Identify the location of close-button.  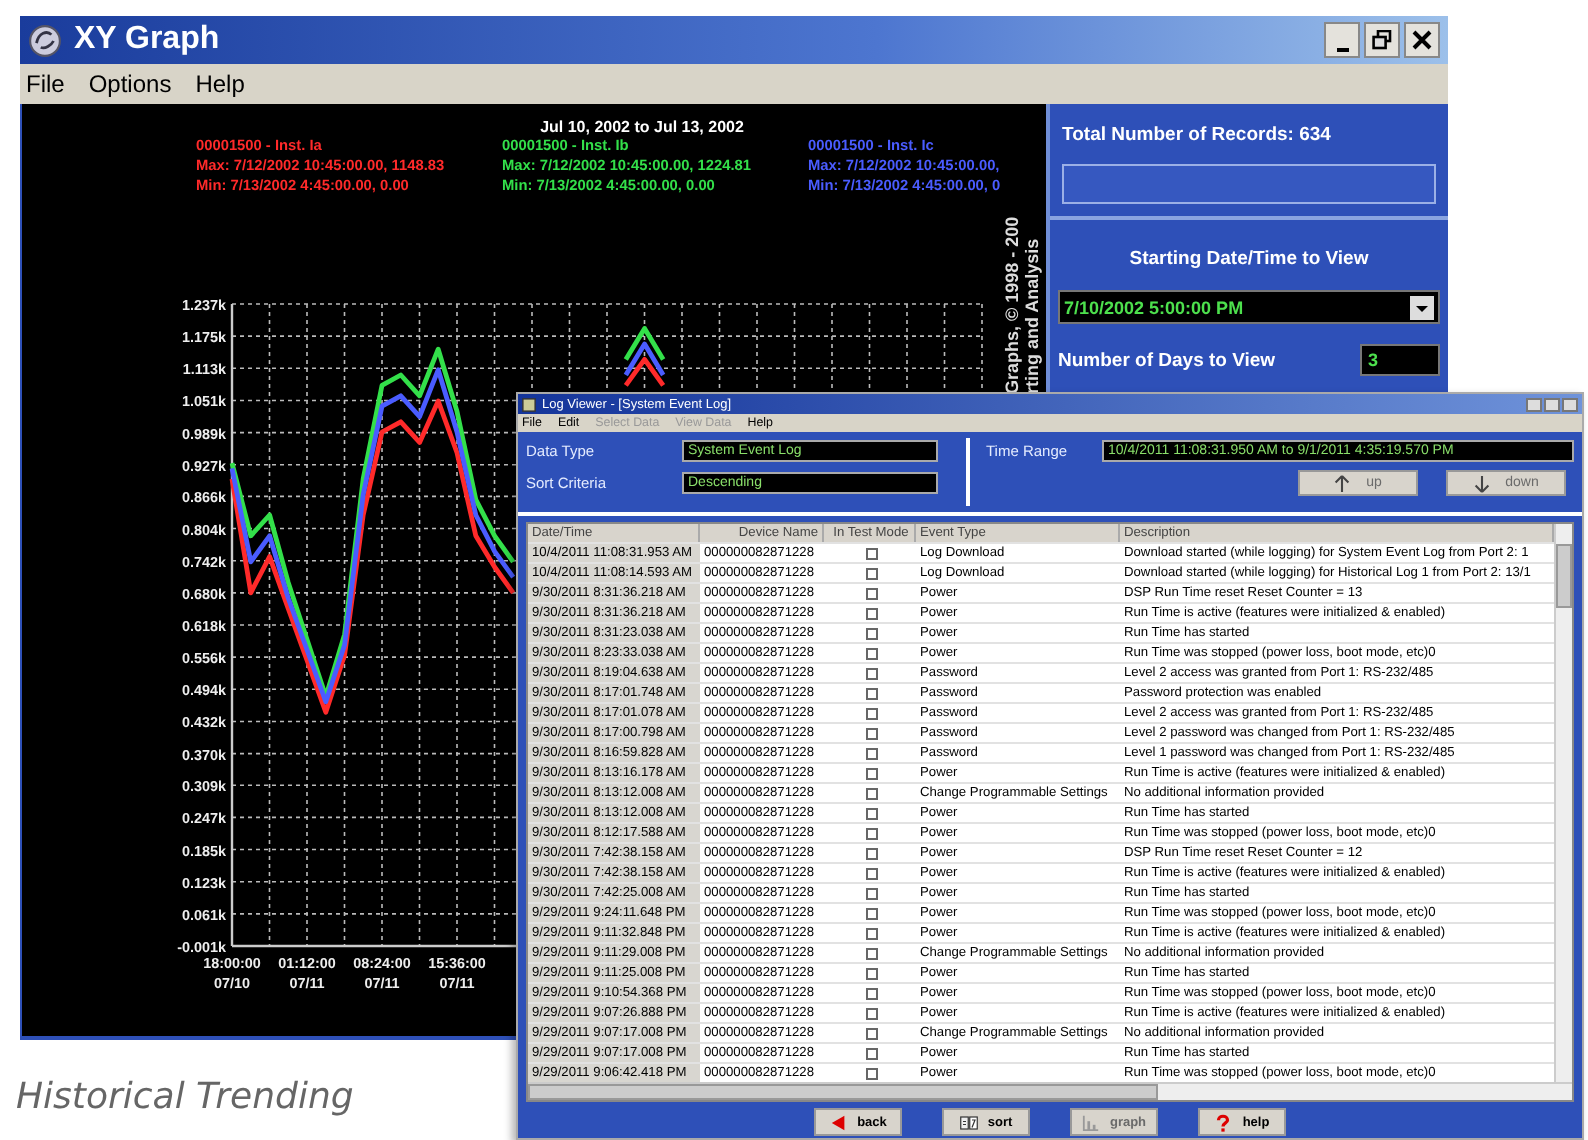
(1422, 40).